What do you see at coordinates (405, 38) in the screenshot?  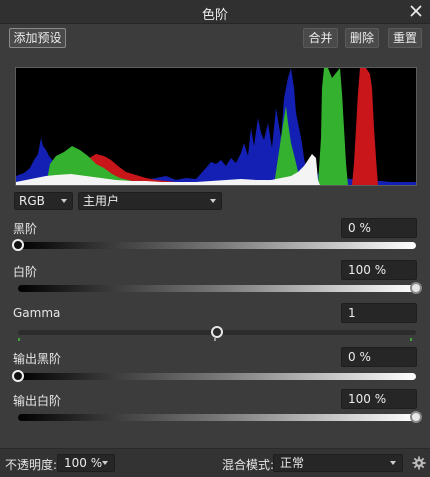 I see `reset-button: 重置` at bounding box center [405, 38].